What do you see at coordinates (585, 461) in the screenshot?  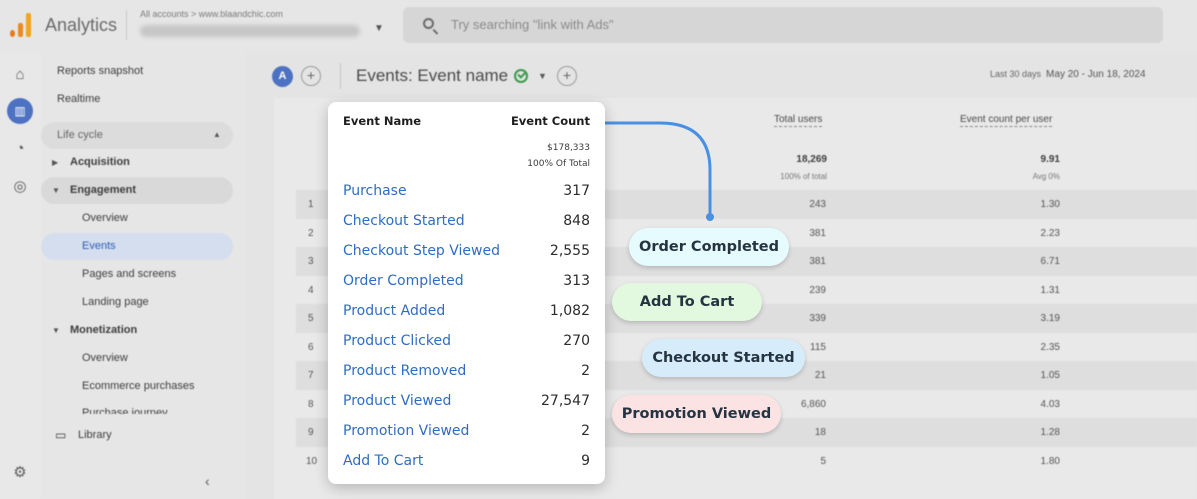 I see `event-count: 9` at bounding box center [585, 461].